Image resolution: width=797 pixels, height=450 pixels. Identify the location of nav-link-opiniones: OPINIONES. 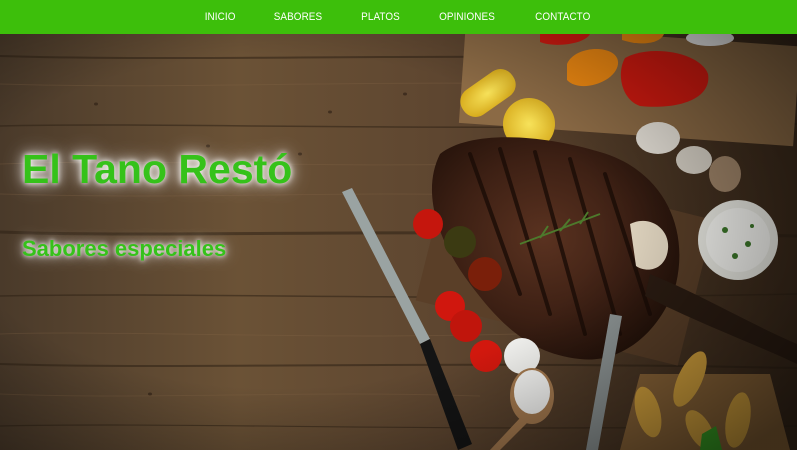
(467, 17).